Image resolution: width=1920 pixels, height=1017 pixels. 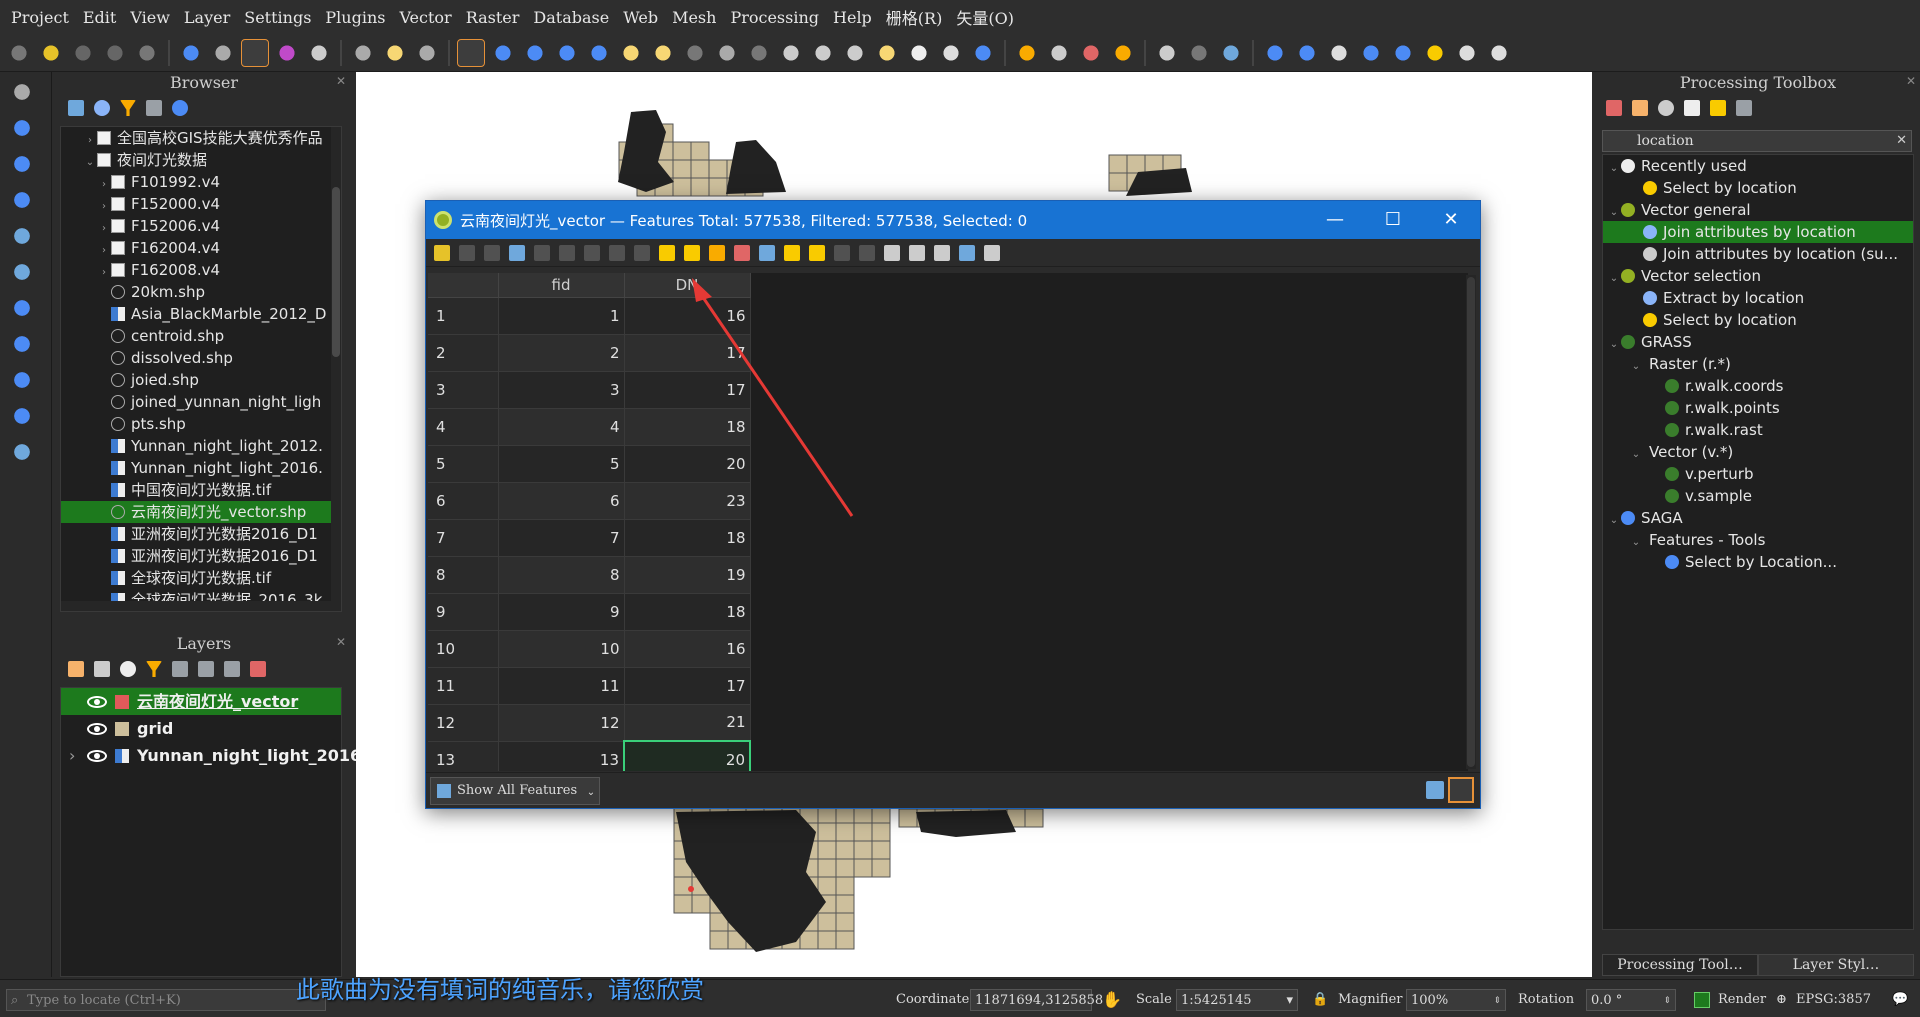 I want to click on menu-item: Processing, so click(x=774, y=17).